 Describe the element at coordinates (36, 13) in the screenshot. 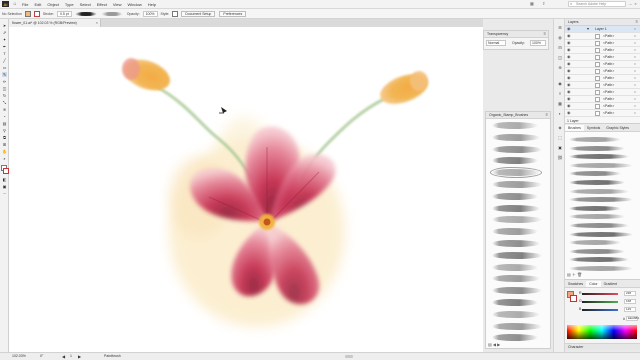

I see `stroke-swatch` at that location.